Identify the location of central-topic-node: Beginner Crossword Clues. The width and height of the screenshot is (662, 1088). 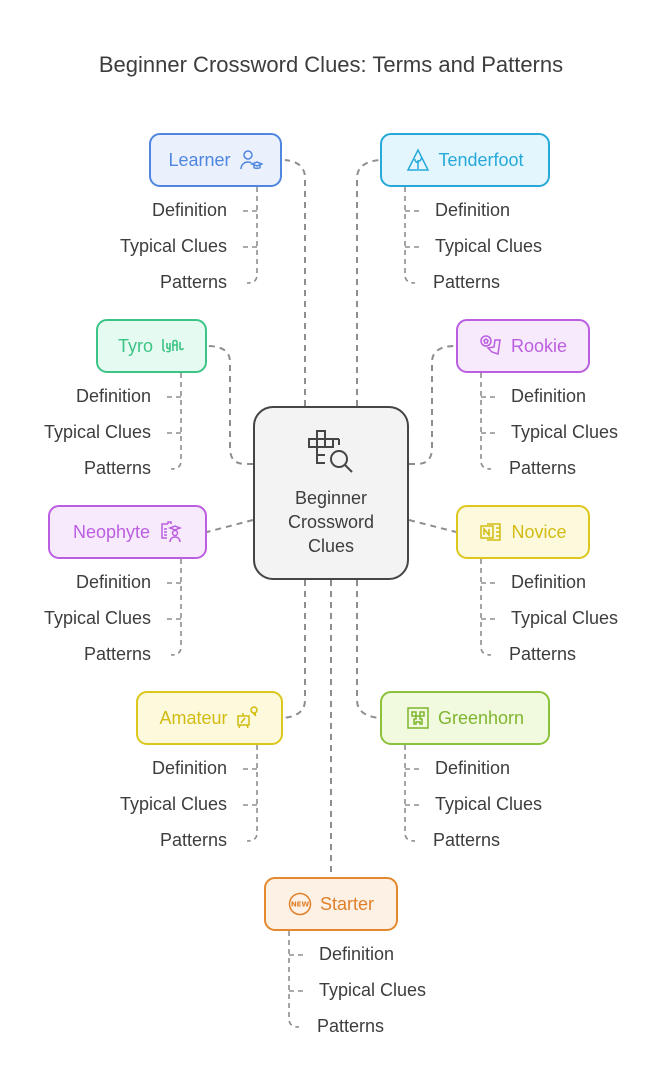
(331, 493).